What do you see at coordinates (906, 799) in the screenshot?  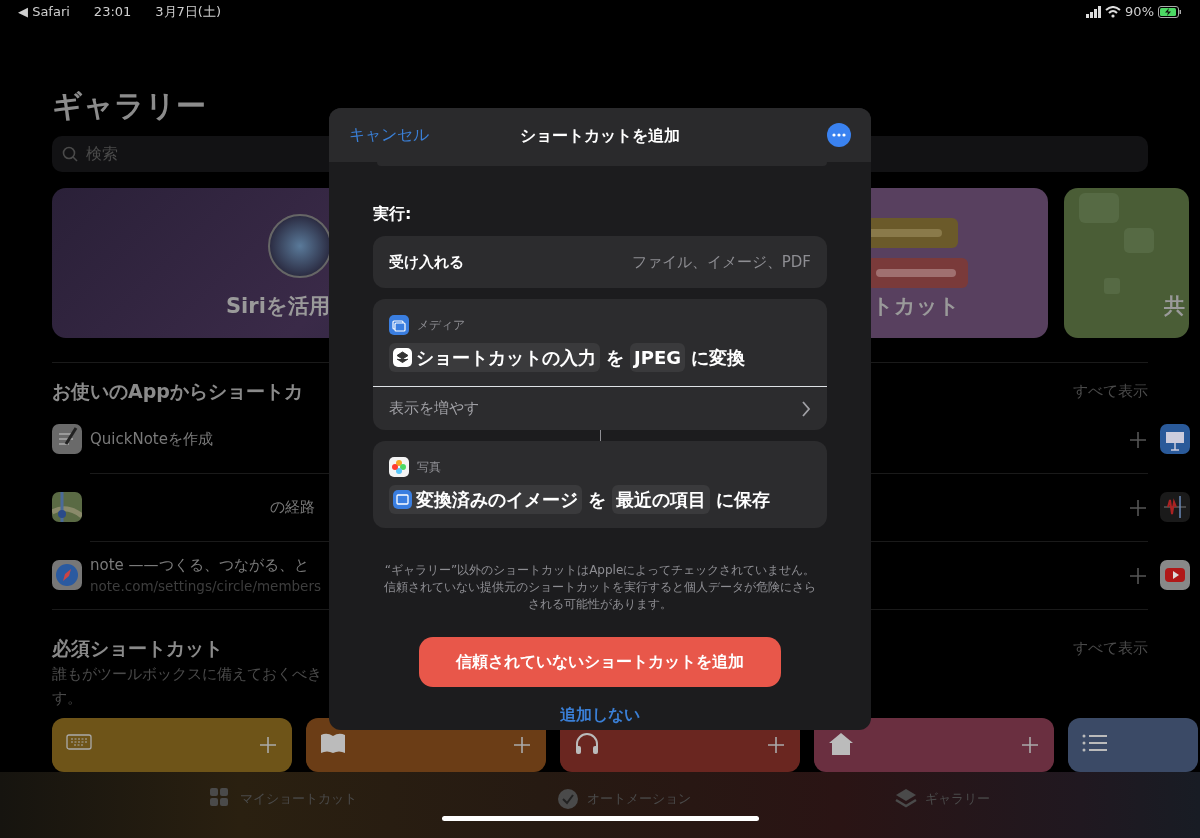 I see `layers-icon` at bounding box center [906, 799].